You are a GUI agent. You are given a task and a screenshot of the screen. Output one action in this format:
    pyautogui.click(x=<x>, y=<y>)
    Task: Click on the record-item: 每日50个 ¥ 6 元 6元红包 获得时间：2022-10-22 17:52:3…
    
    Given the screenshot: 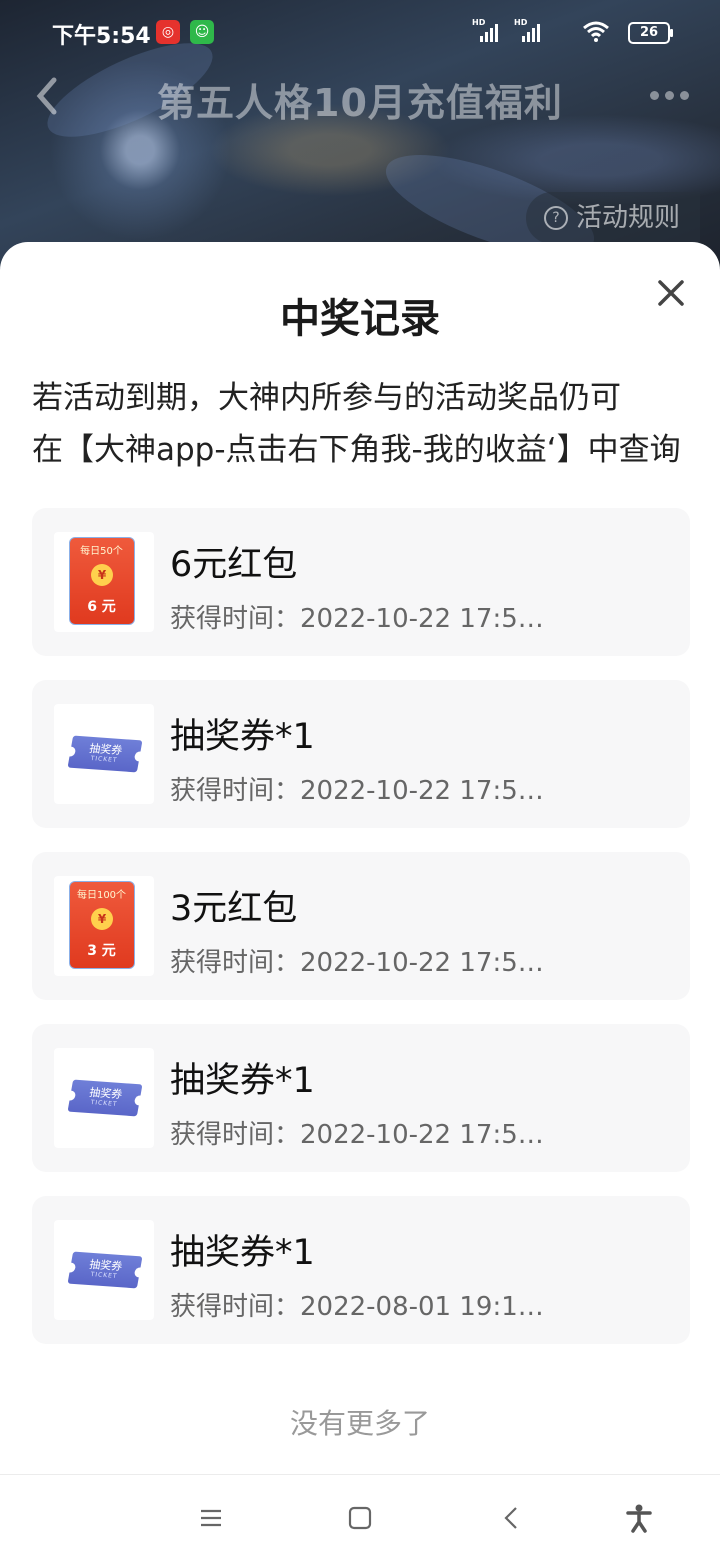 What is the action you would take?
    pyautogui.click(x=361, y=582)
    